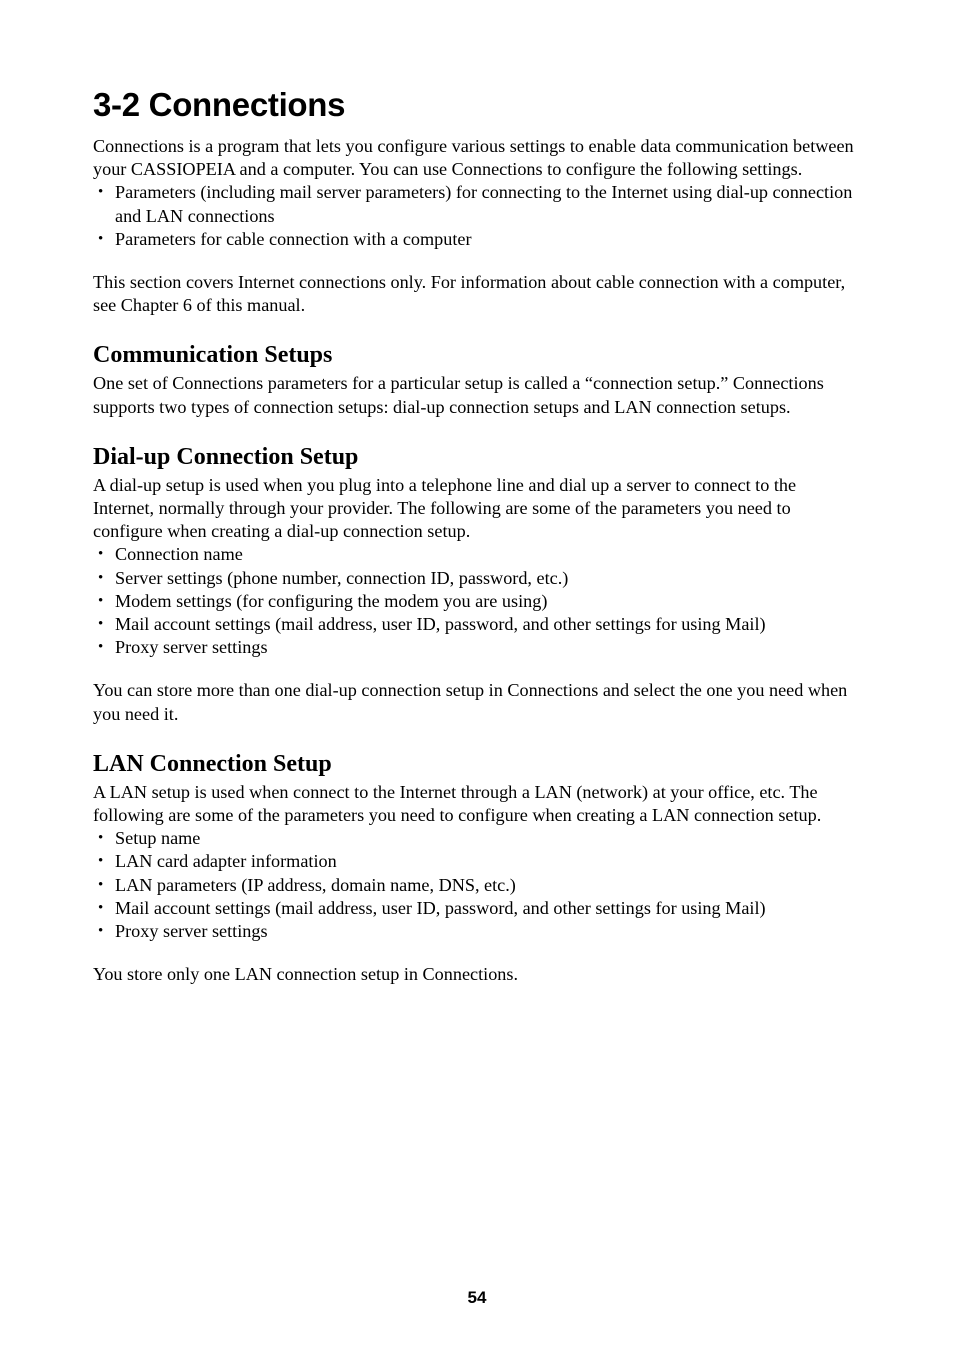 Image resolution: width=954 pixels, height=1352 pixels. Describe the element at coordinates (219, 104) in the screenshot. I see `page-title: 3-2 Connections` at that location.